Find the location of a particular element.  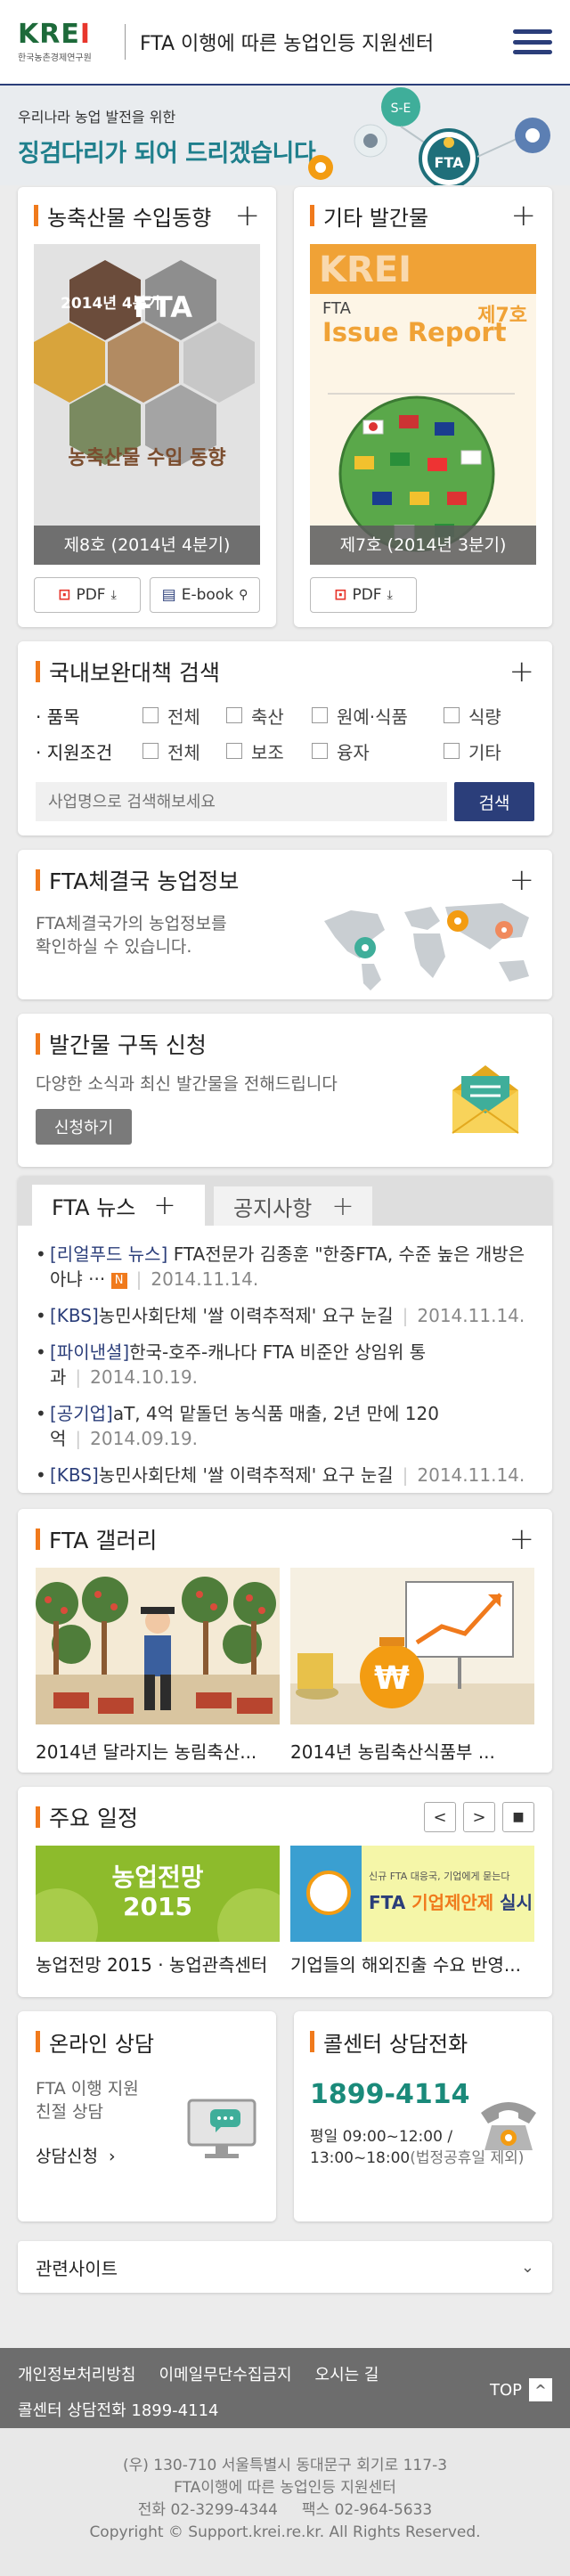

back-to-top-button: TOP ^ is located at coordinates (521, 2389).